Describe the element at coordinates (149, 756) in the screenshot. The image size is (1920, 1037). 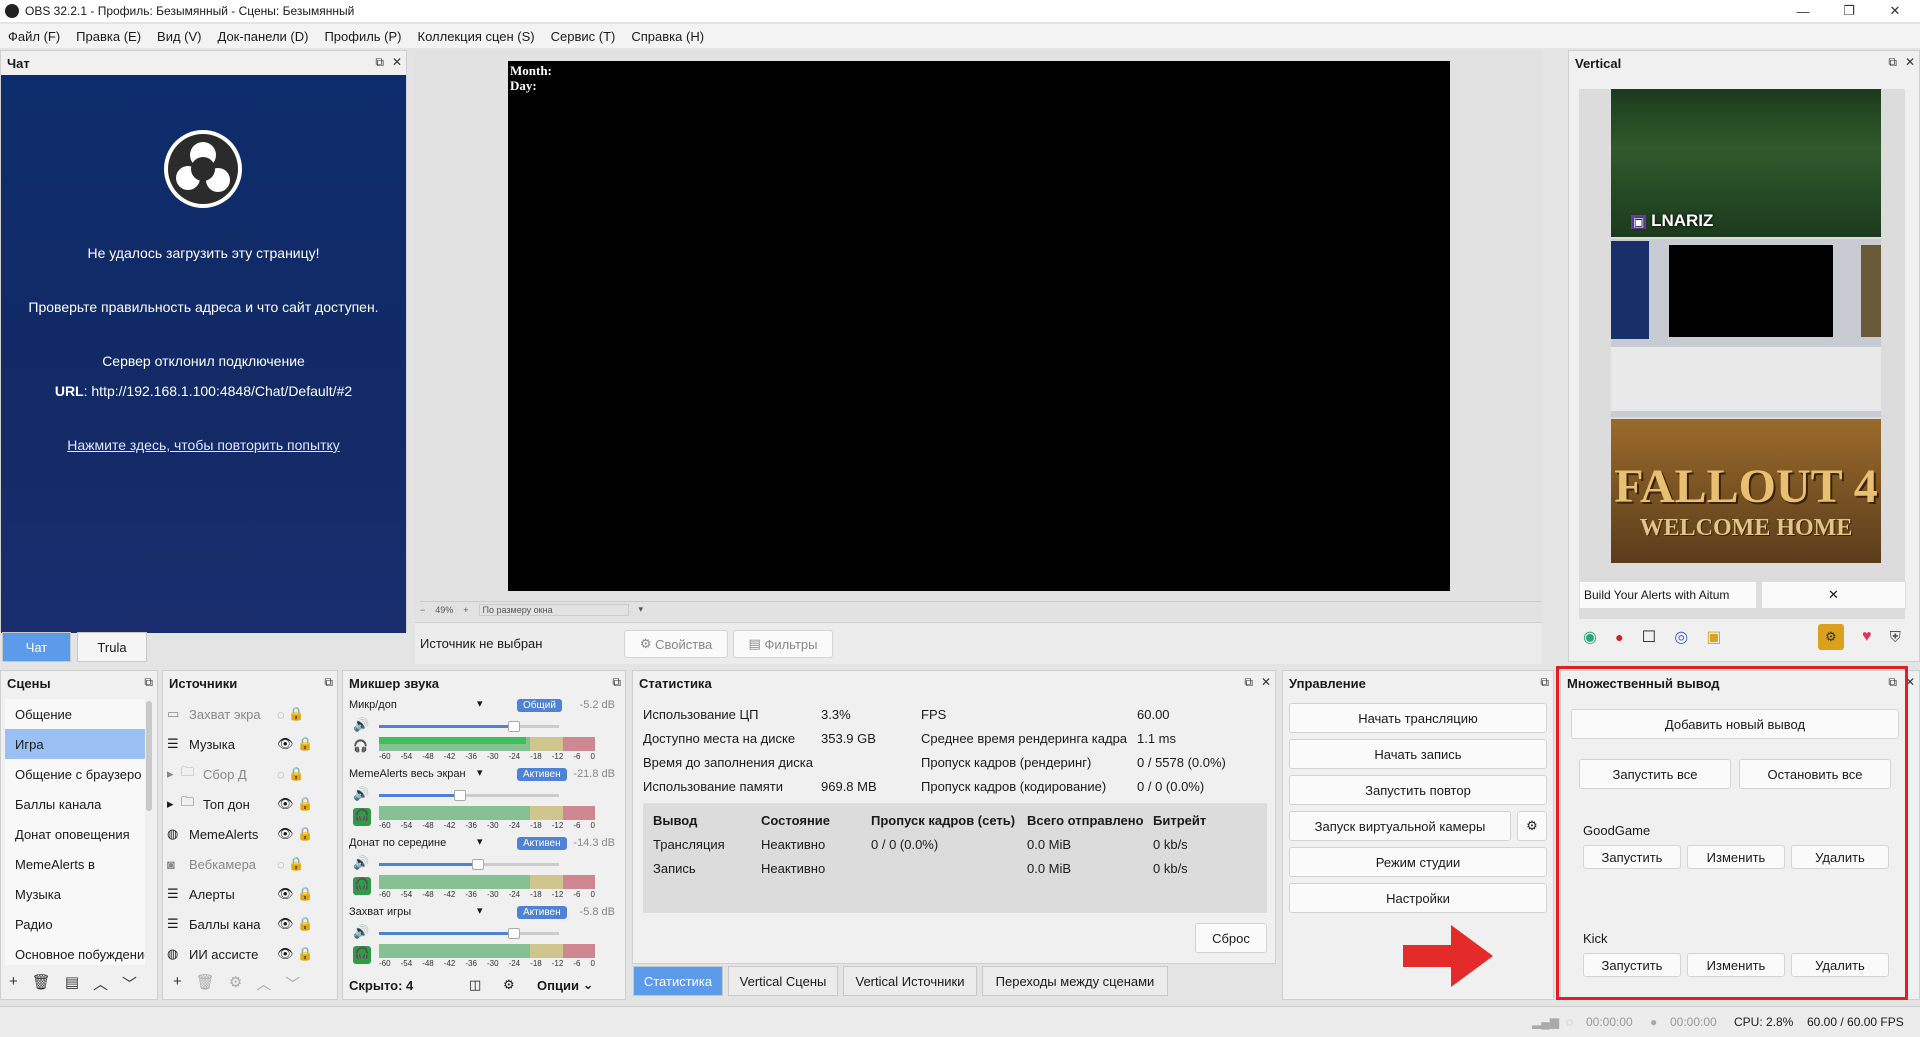
I see `scrollbar` at that location.